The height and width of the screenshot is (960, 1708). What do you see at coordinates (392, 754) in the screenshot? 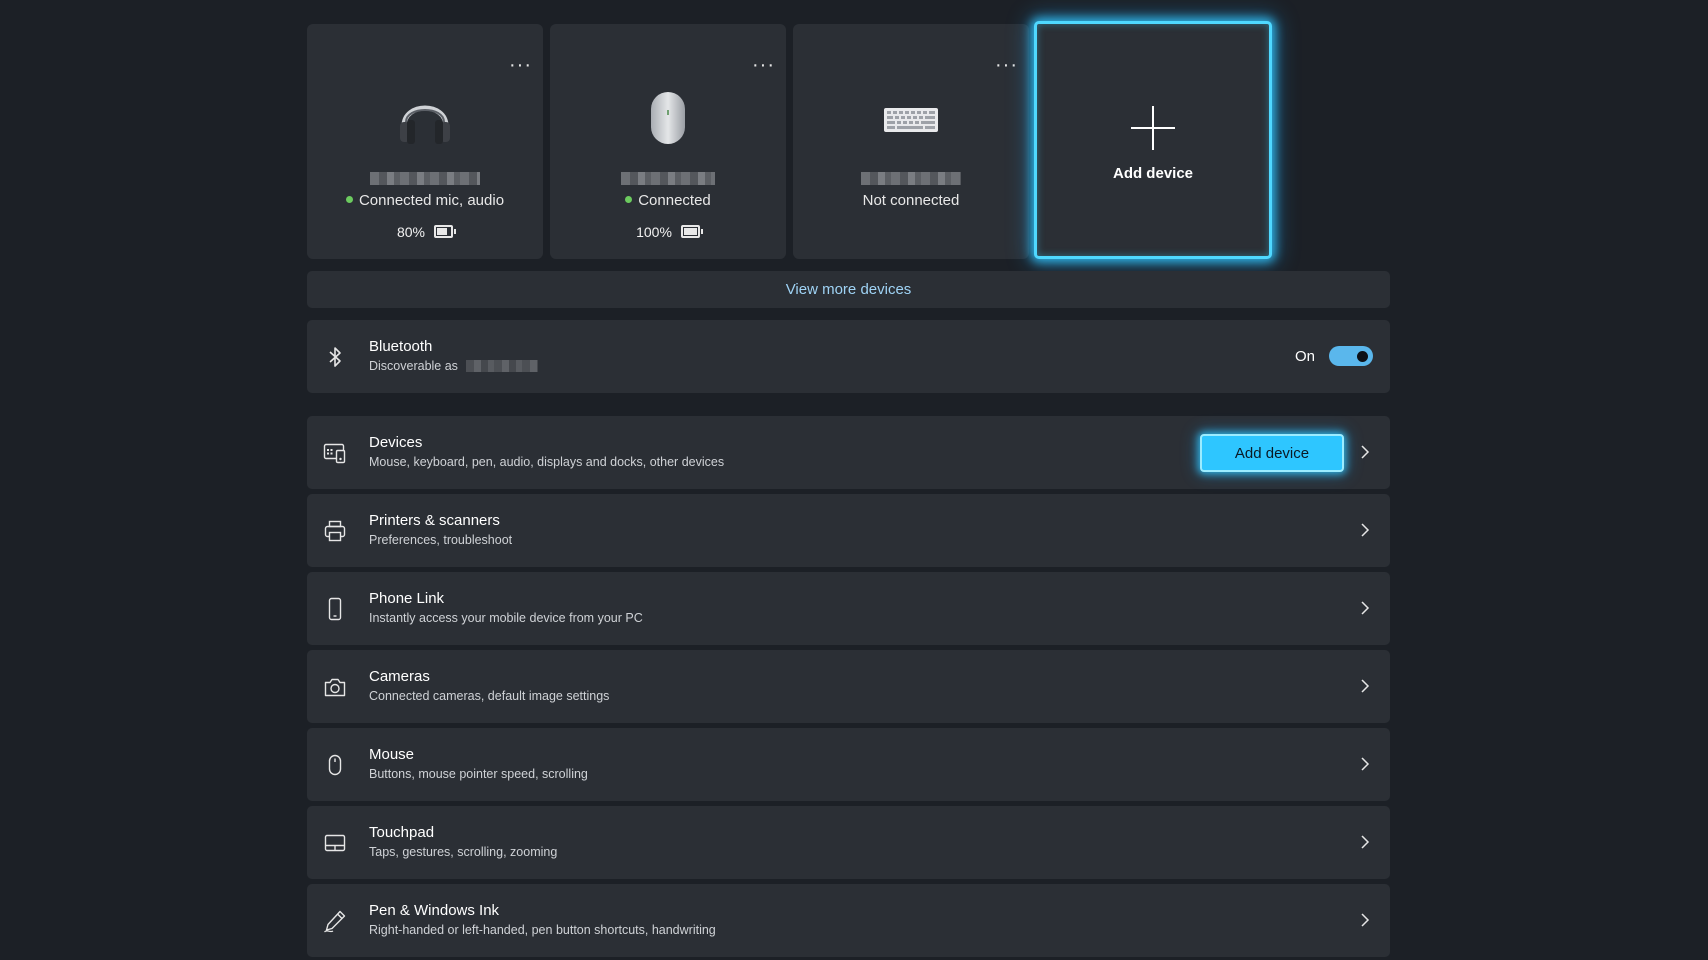
I see `row-title: Mouse` at bounding box center [392, 754].